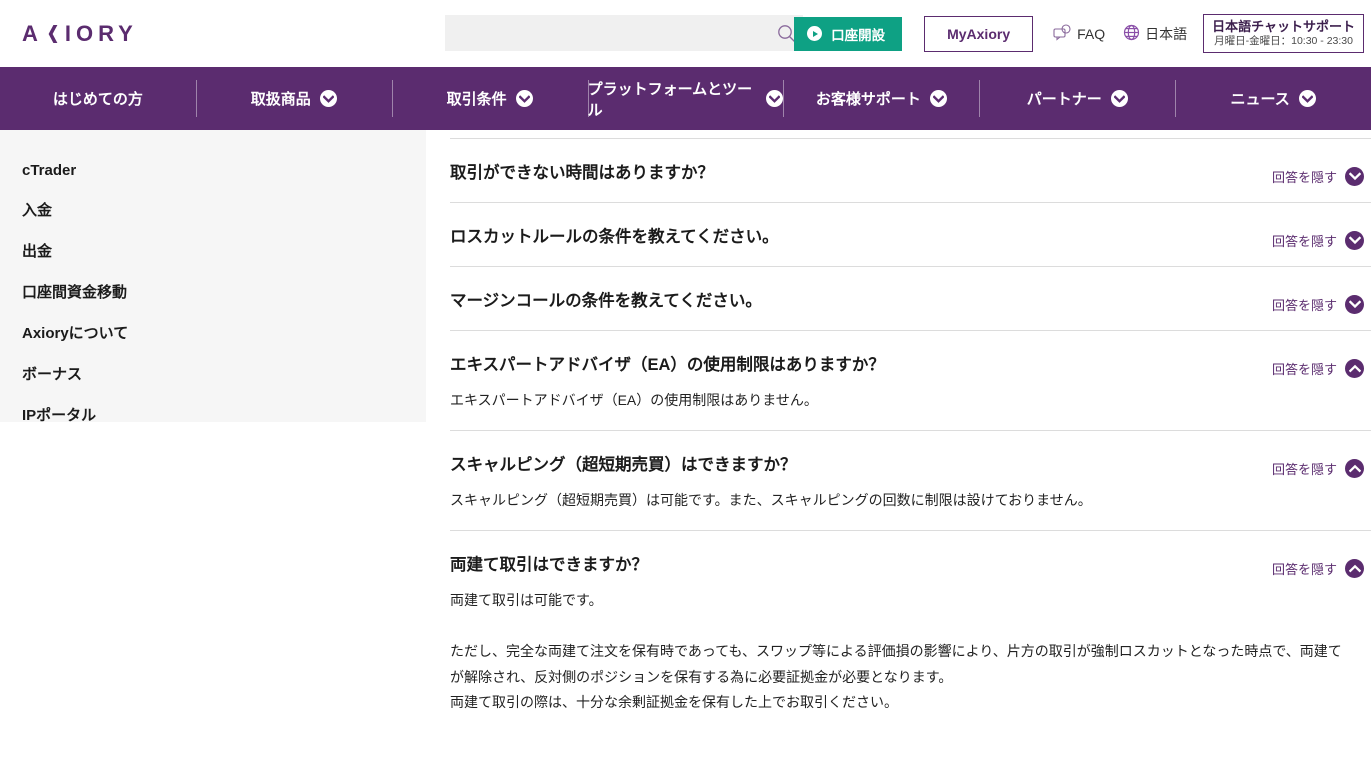  I want to click on chat-support-box: 日本語チャットサポート 月曜日-金曜日：10:30 - 23:30, so click(1283, 33).